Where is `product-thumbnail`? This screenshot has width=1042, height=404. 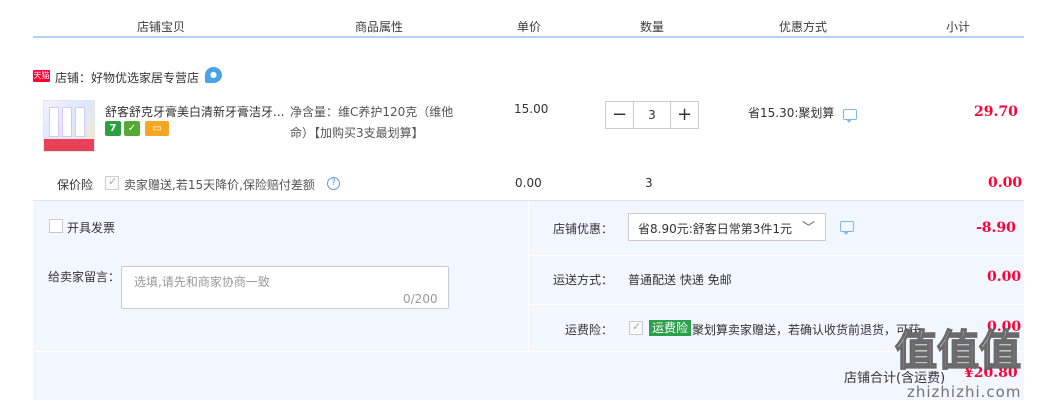
product-thumbnail is located at coordinates (69, 126).